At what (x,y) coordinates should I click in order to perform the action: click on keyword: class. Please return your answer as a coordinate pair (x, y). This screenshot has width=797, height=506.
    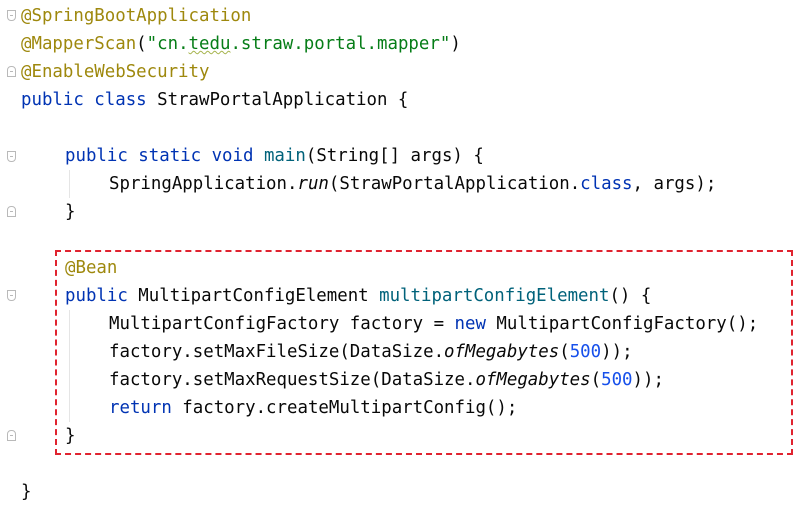
    Looking at the image, I should click on (606, 184).